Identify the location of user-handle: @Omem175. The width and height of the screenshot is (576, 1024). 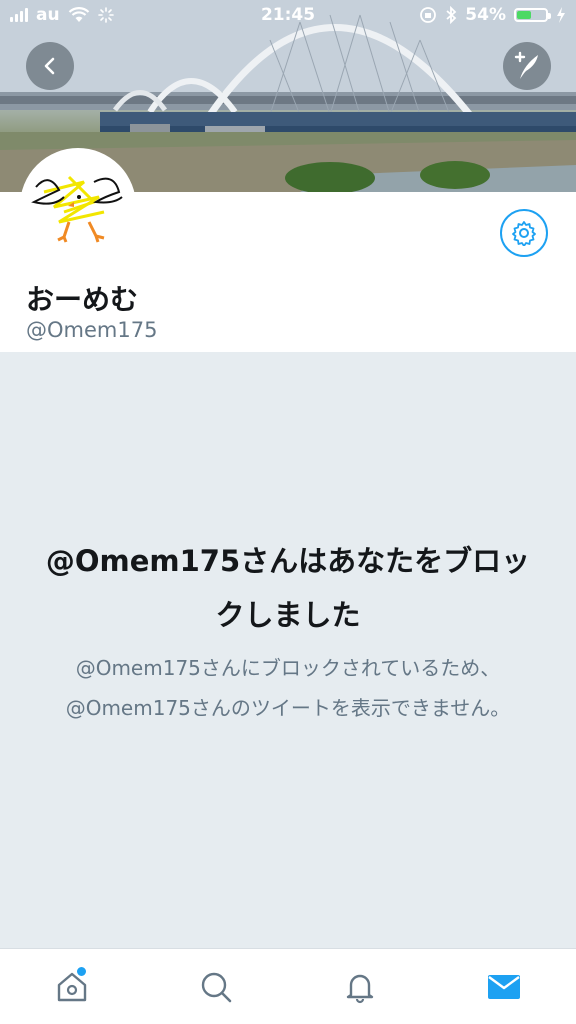
(92, 330).